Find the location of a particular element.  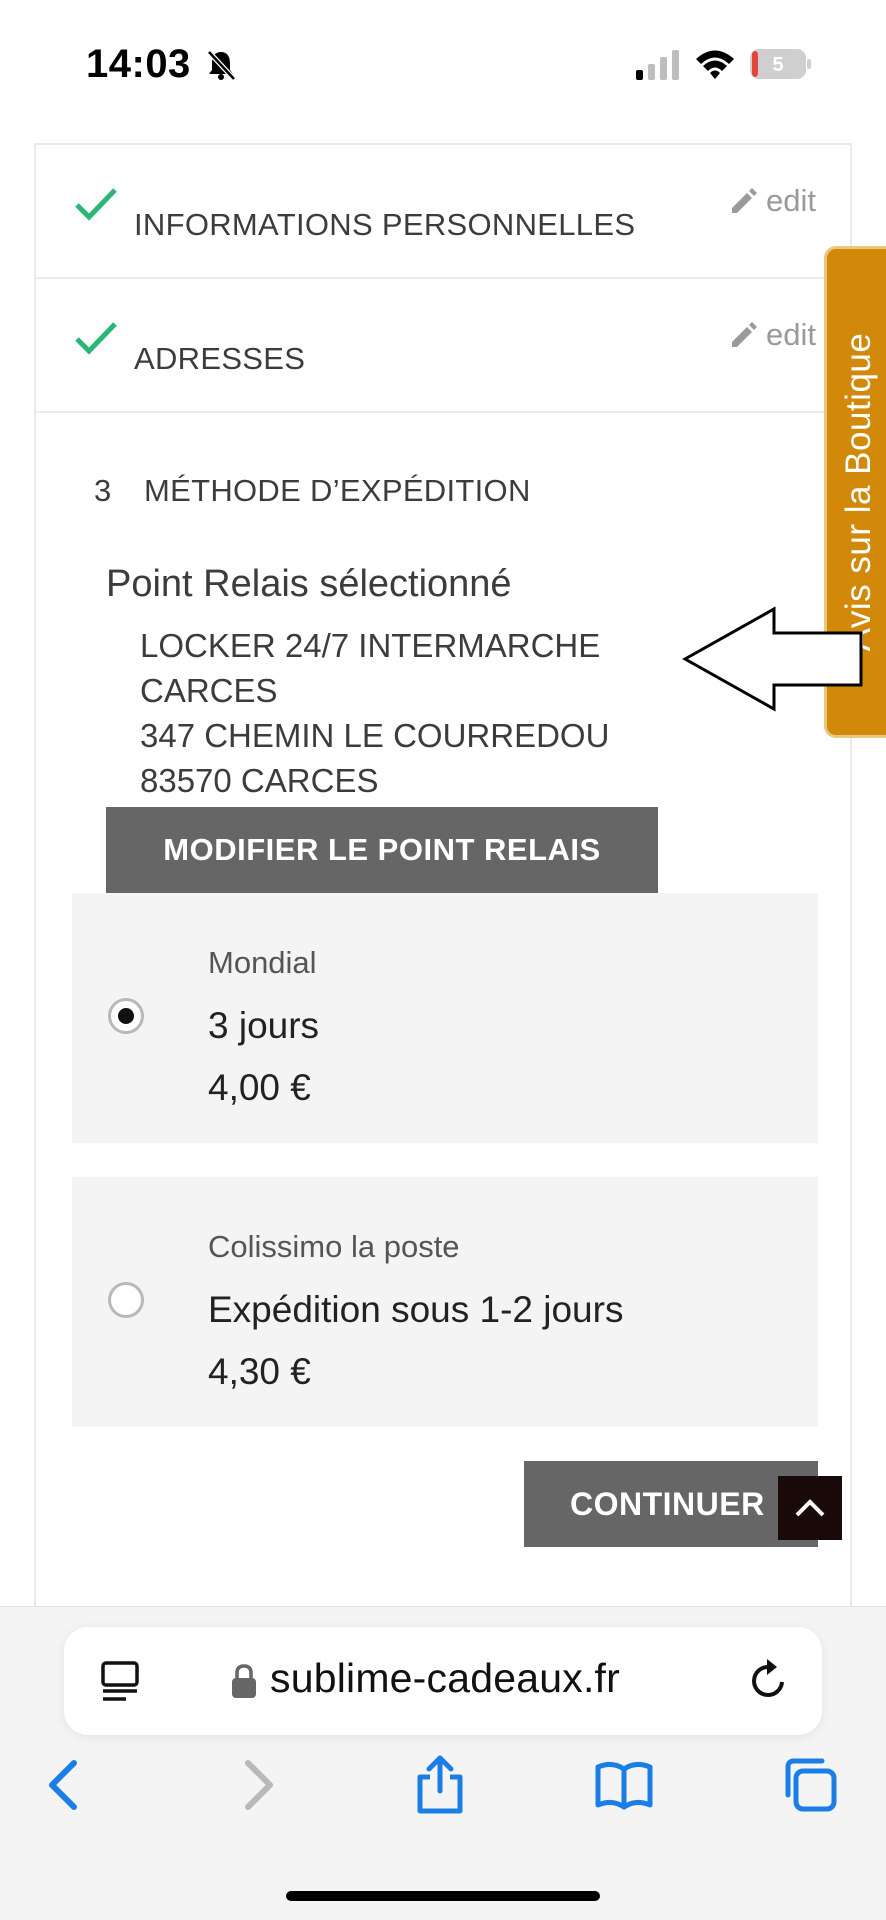

carrier-radio-selected is located at coordinates (126, 1016).